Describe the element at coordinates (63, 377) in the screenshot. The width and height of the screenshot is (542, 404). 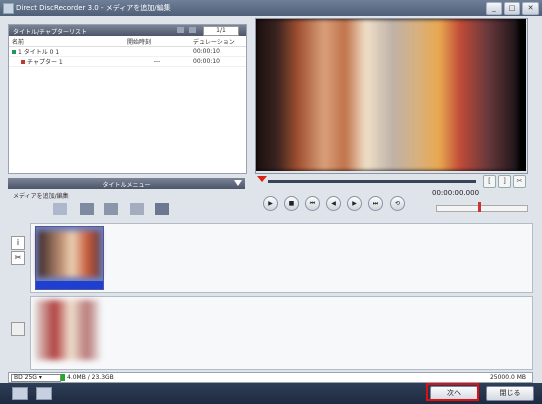
I see `capacity-meter` at that location.